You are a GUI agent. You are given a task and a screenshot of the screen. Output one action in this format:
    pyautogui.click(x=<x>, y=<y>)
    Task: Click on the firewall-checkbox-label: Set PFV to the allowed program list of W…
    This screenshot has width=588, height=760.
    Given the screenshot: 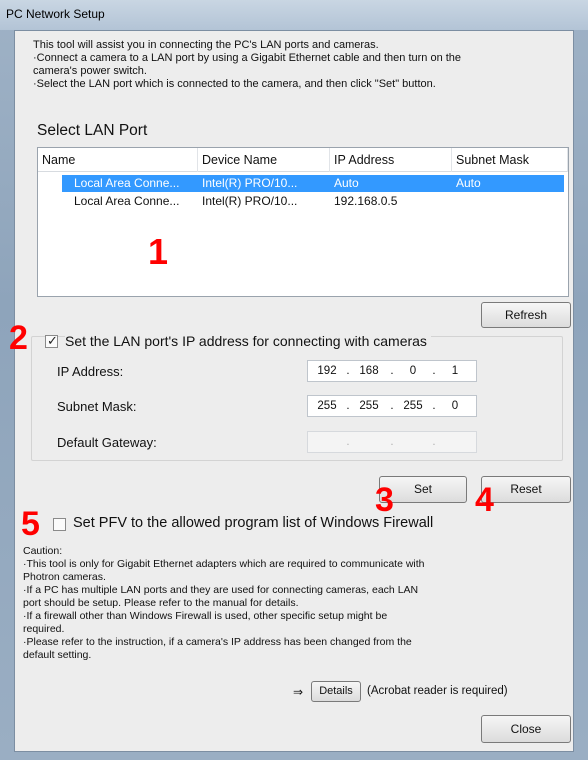 What is the action you would take?
    pyautogui.click(x=253, y=523)
    